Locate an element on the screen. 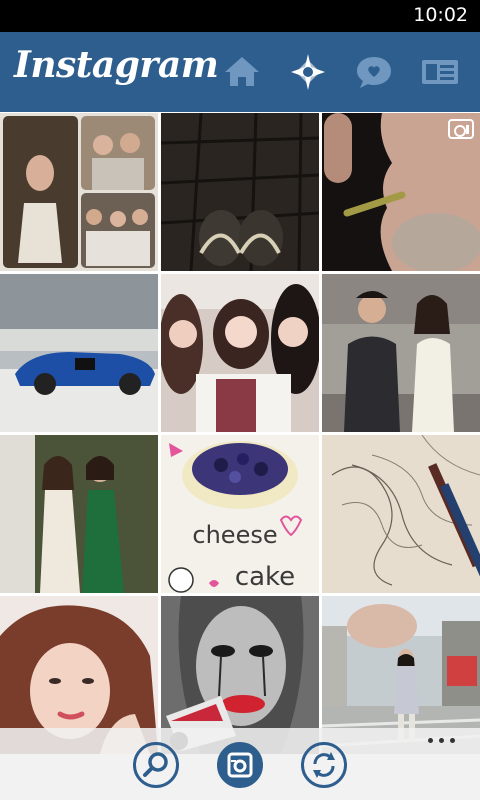  status-clock: 10:02 is located at coordinates (440, 15).